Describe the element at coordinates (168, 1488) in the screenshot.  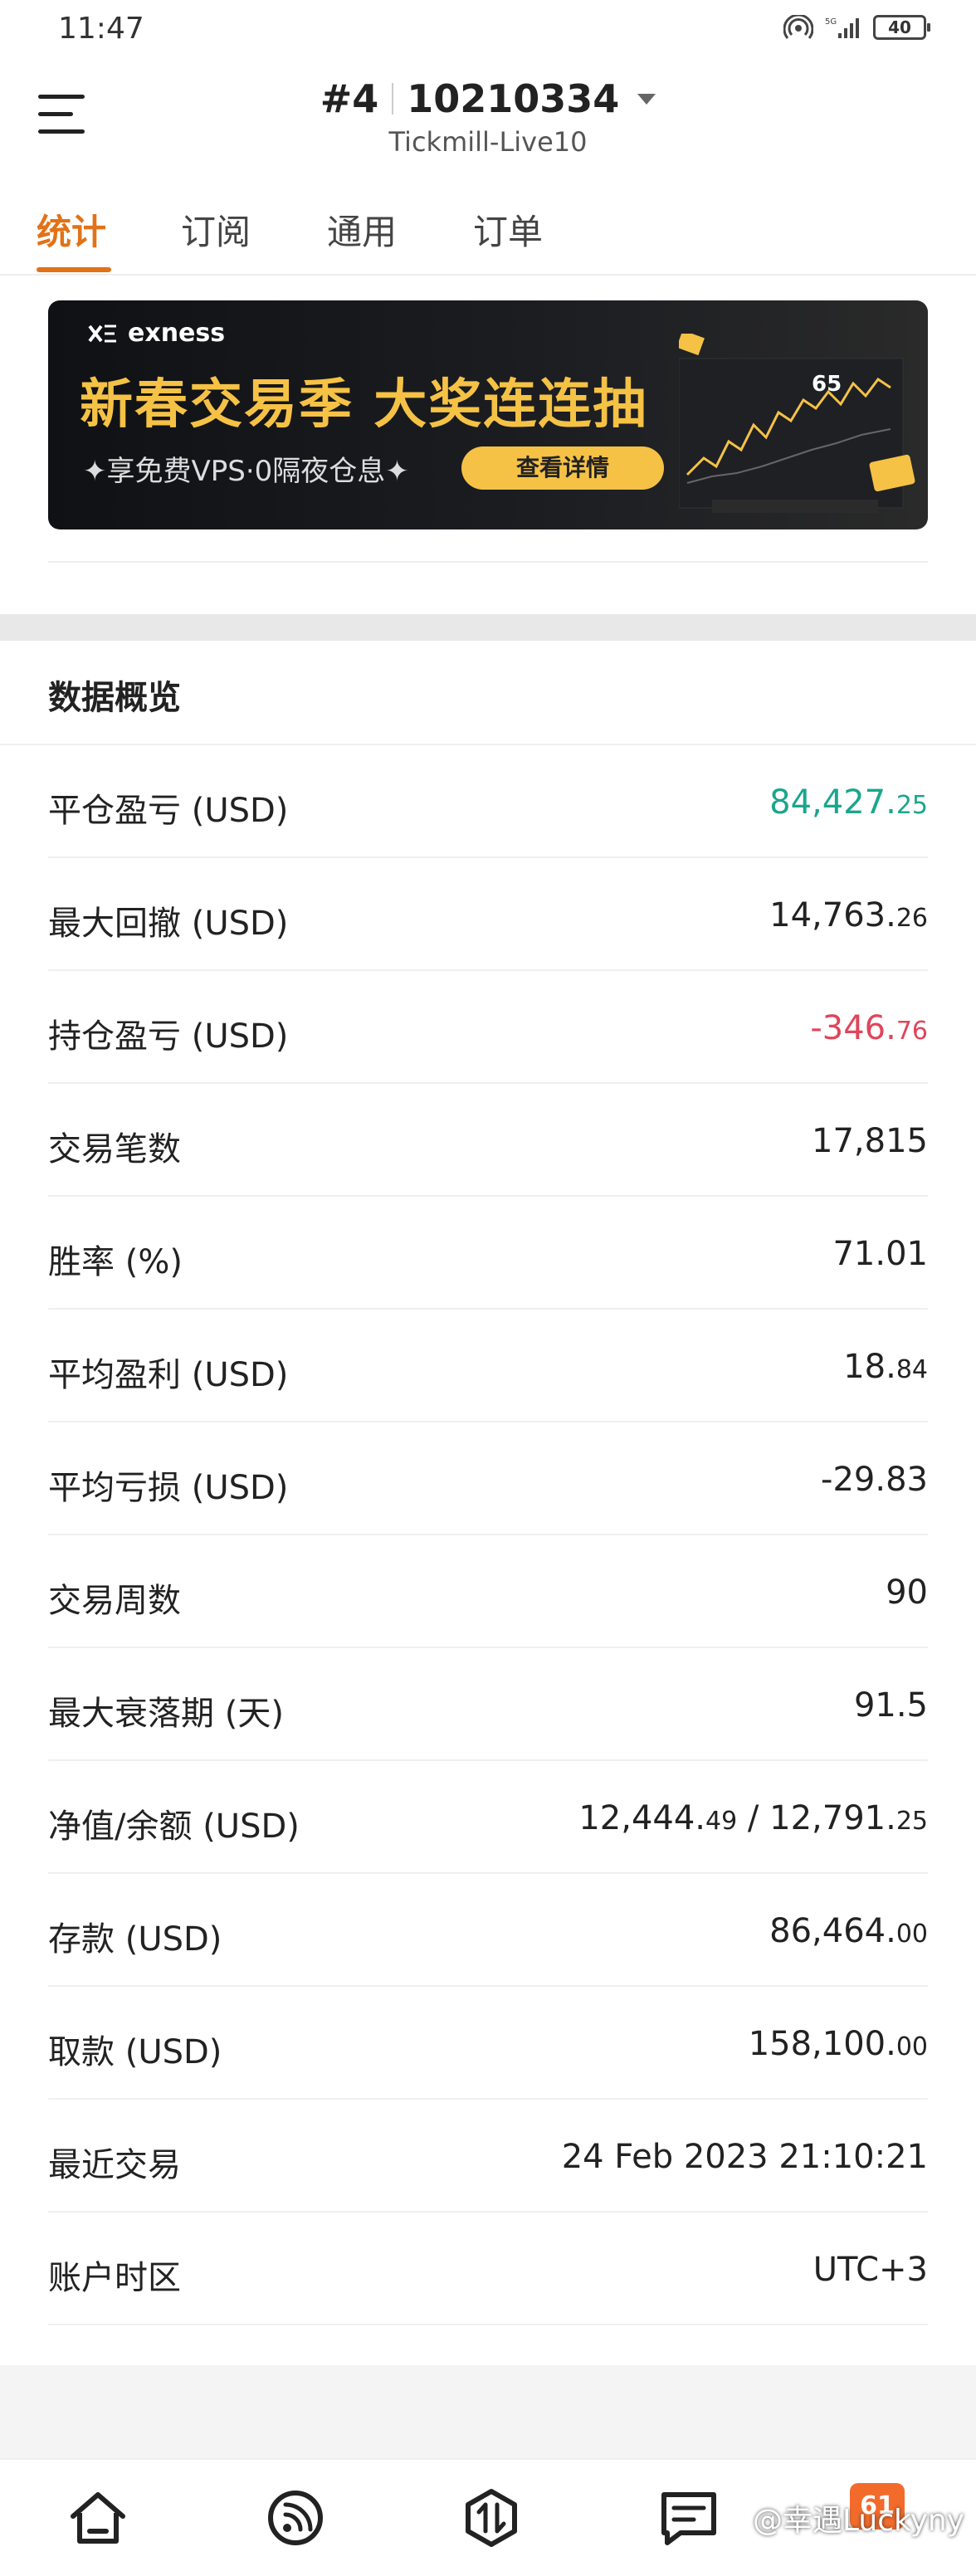
I see `stat-label: 平均亏损 (USD)` at that location.